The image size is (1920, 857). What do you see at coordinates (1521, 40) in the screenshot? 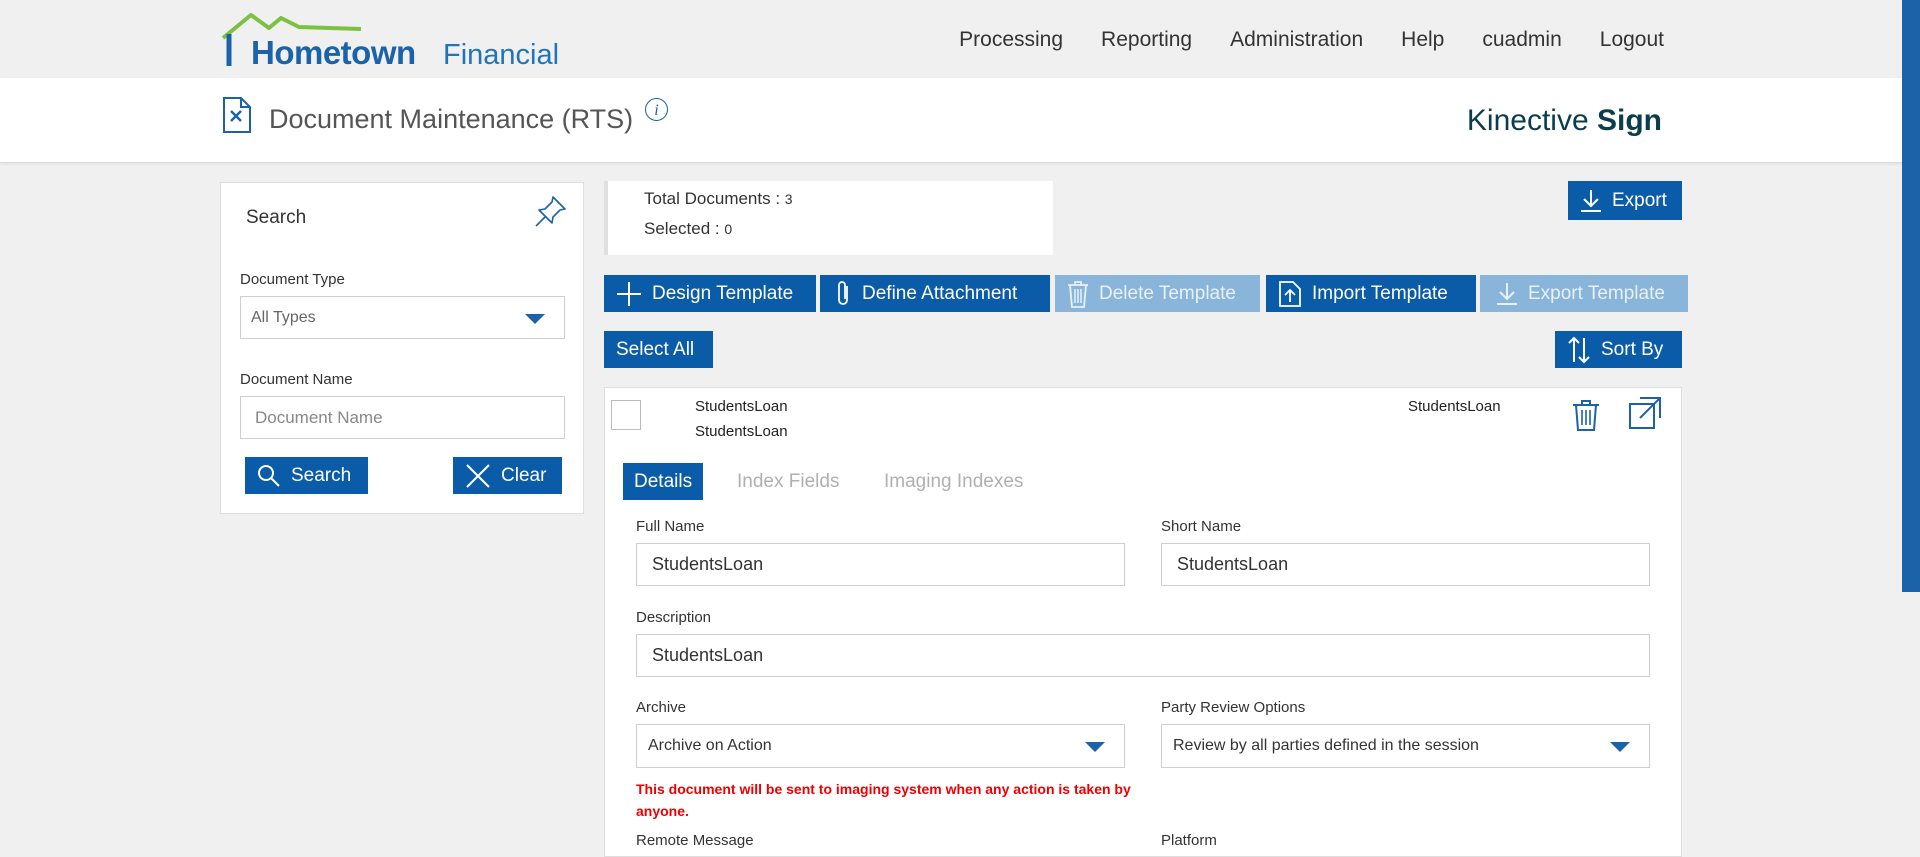
I see `nav-user-cuadmin: cuadmin` at bounding box center [1521, 40].